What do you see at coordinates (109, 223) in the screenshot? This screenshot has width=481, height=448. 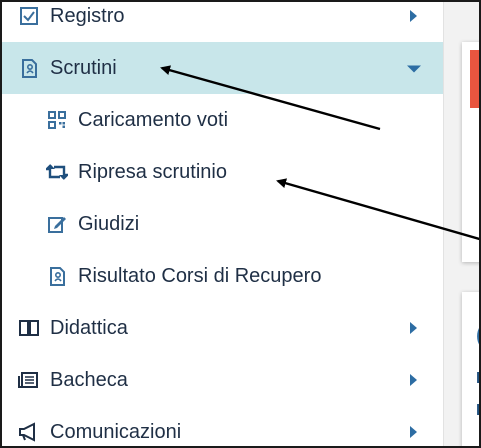 I see `sidebar-item-label: Giudizi` at bounding box center [109, 223].